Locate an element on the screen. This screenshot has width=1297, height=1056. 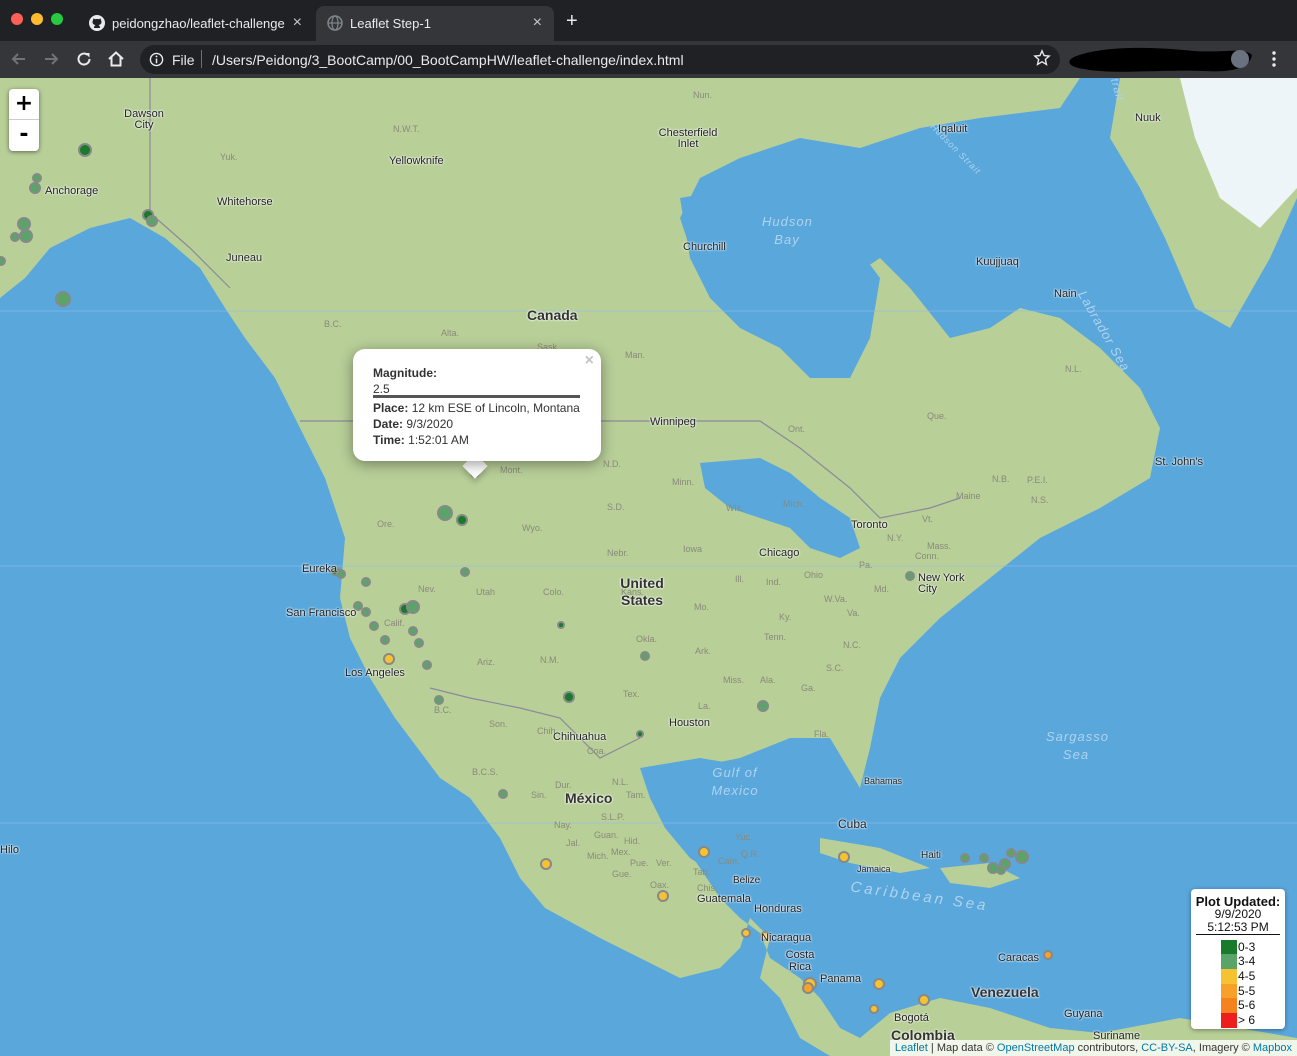
window-close-button is located at coordinates (17, 19).